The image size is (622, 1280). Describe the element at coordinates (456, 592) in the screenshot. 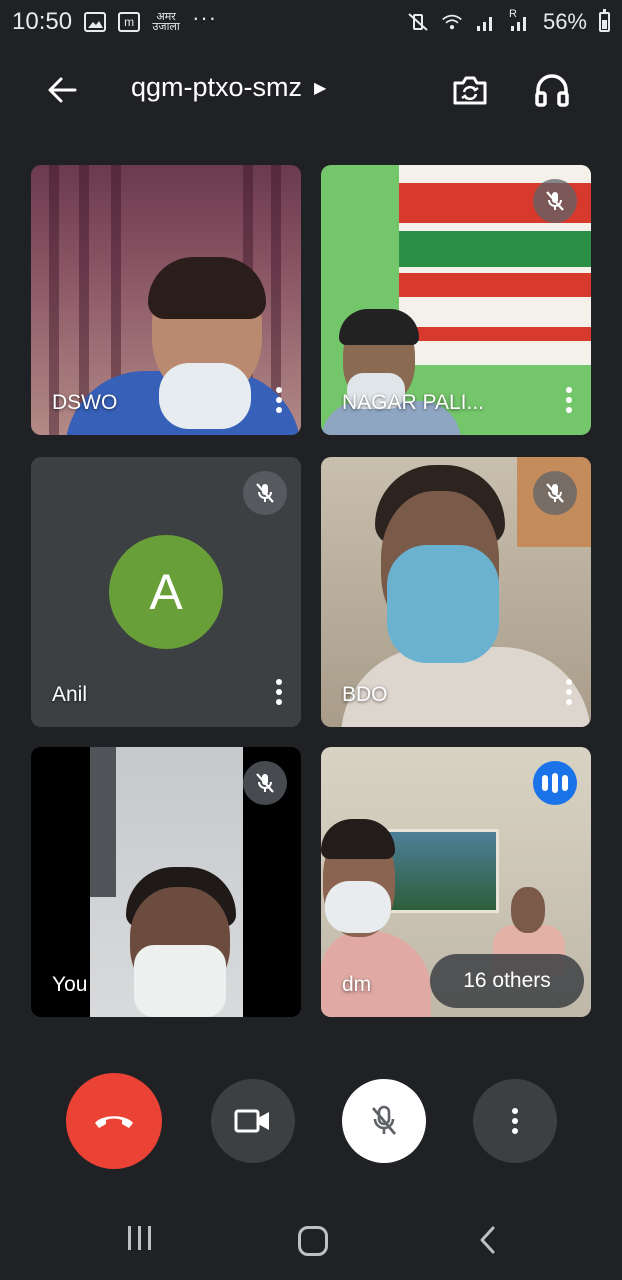

I see `participant-tile-bdo: BDO` at that location.